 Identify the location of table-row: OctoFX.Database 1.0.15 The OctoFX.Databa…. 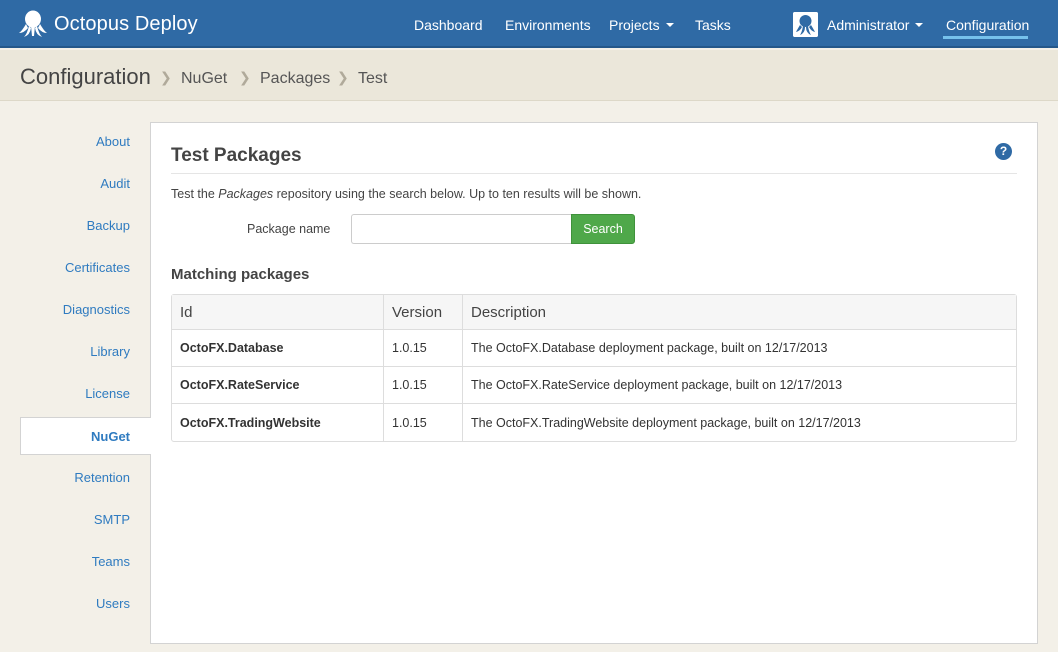
(594, 348).